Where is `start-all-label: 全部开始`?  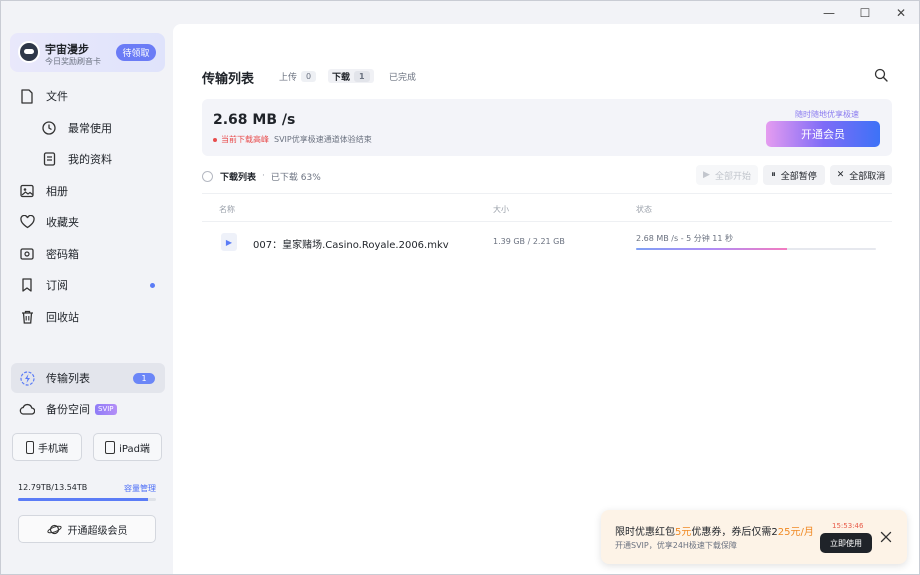
start-all-label: 全部开始 is located at coordinates (732, 176).